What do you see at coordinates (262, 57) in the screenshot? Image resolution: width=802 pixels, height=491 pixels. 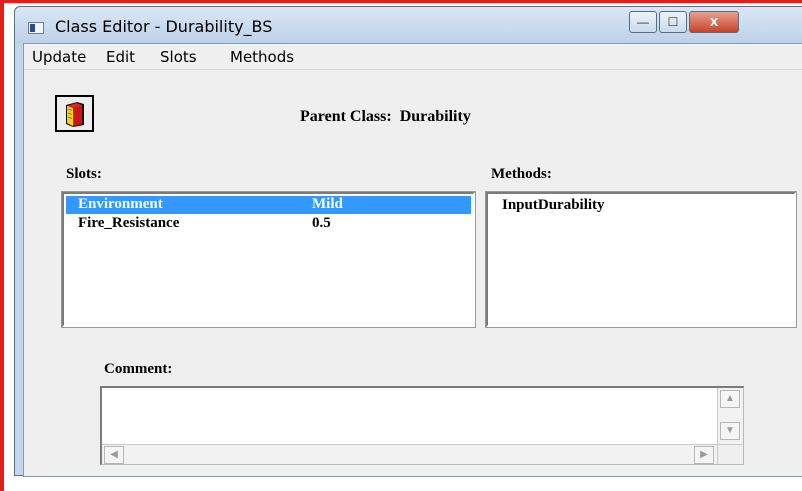 I see `menu-methods: Methods` at bounding box center [262, 57].